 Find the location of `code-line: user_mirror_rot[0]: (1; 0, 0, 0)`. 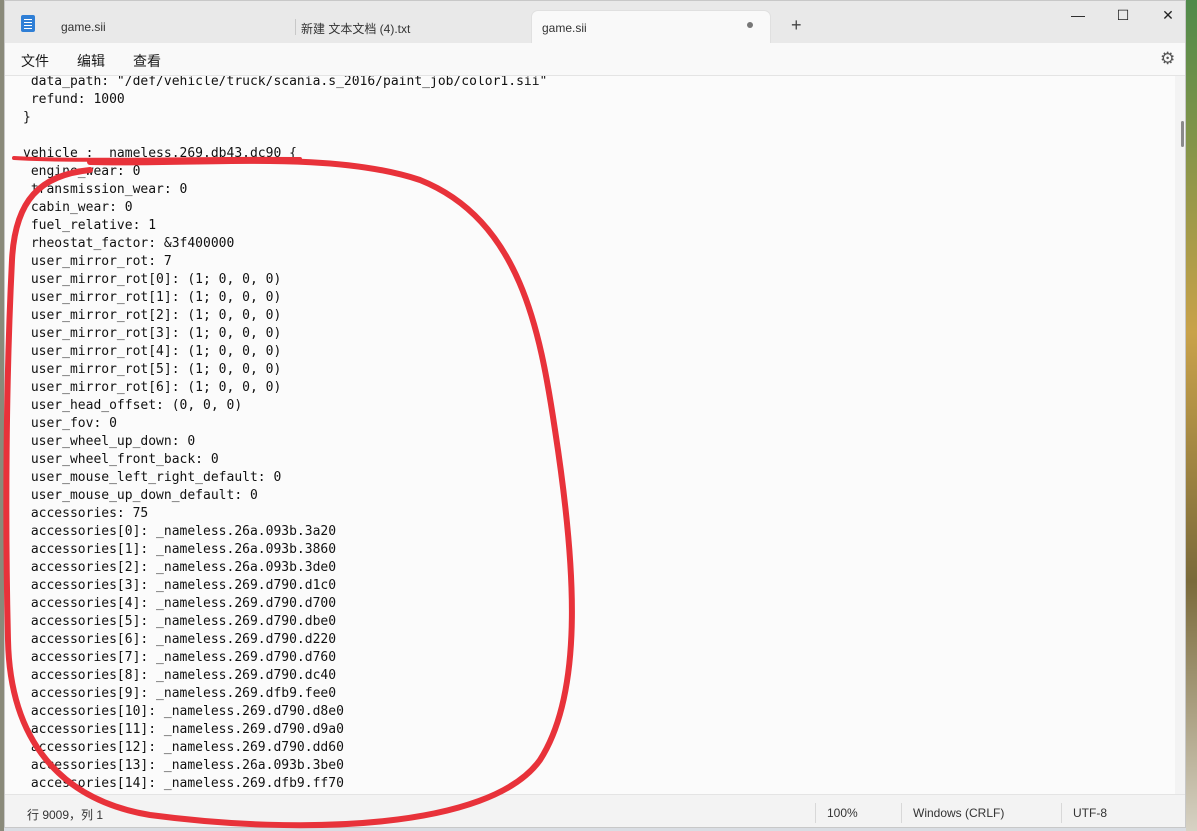

code-line: user_mirror_rot[0]: (1; 0, 0, 0) is located at coordinates (152, 279).